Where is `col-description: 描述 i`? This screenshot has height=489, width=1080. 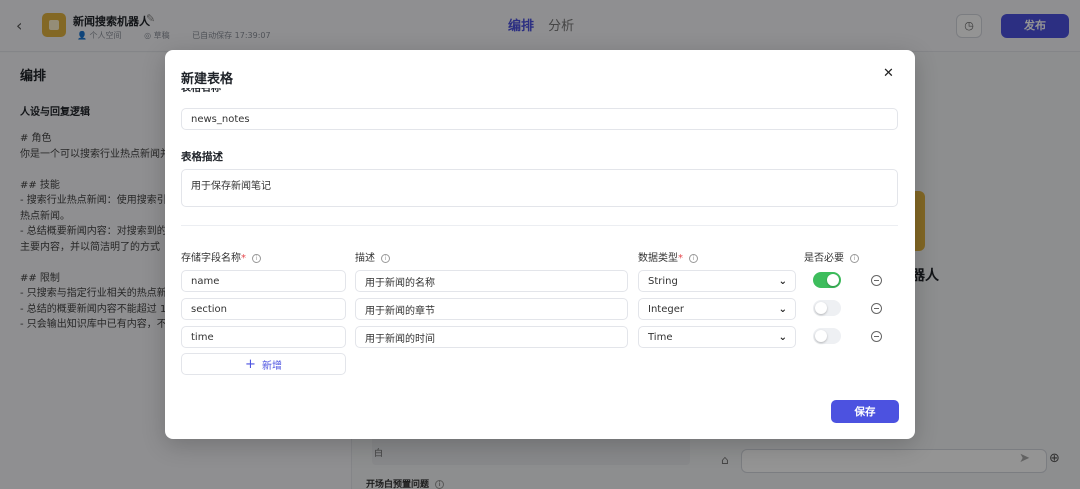
col-description: 描述 i is located at coordinates (372, 256).